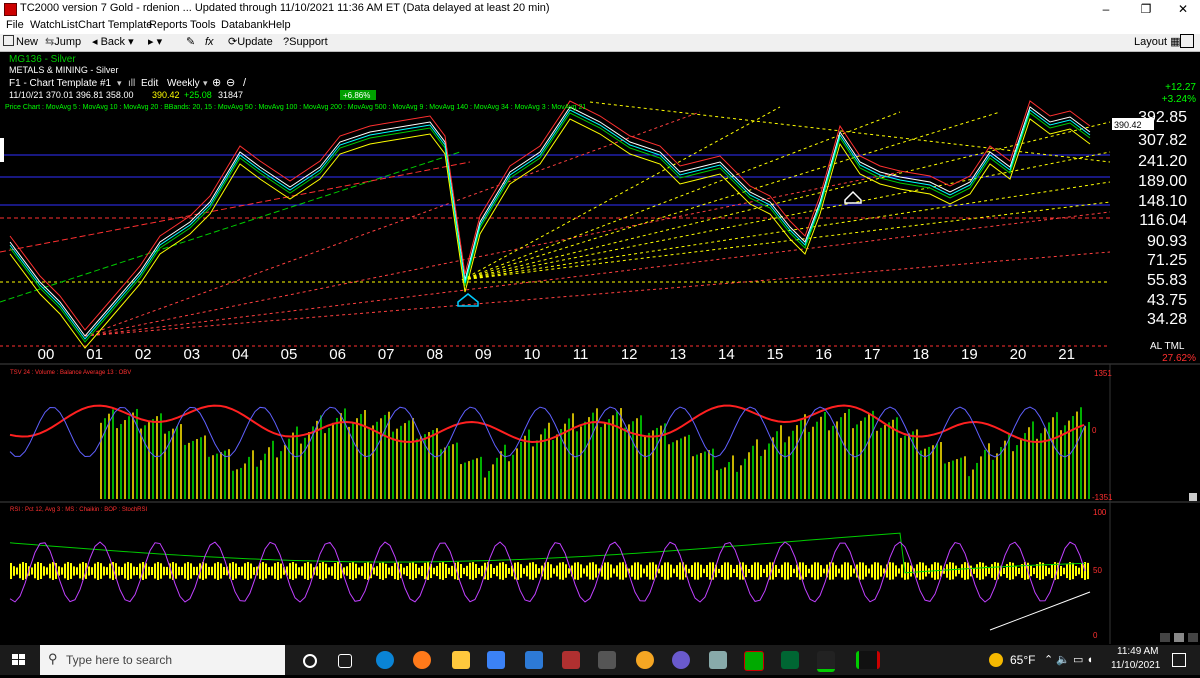  I want to click on zoom-in-icon: ⊕, so click(216, 83).